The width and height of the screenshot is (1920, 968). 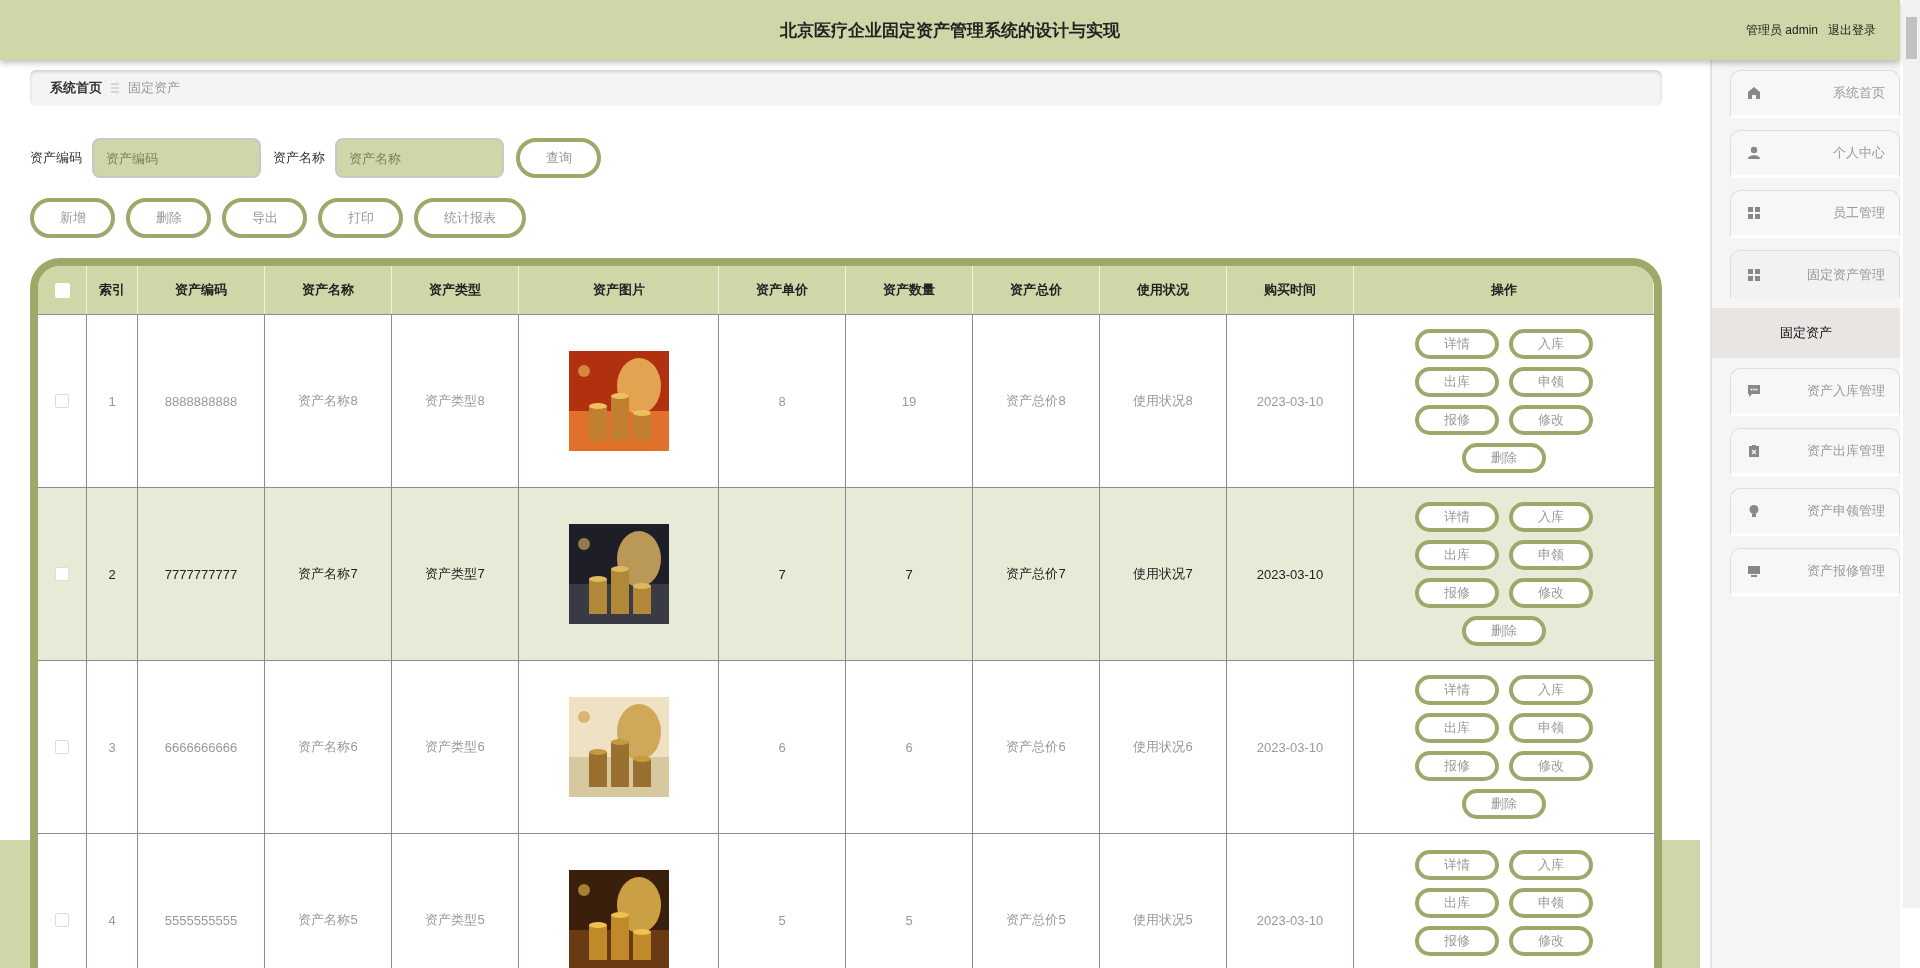 What do you see at coordinates (455, 290) in the screenshot?
I see `column-header: 资产类型` at bounding box center [455, 290].